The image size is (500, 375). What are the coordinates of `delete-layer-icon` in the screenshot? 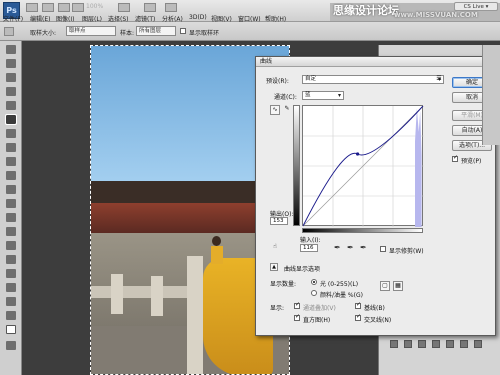 It's located at (478, 344).